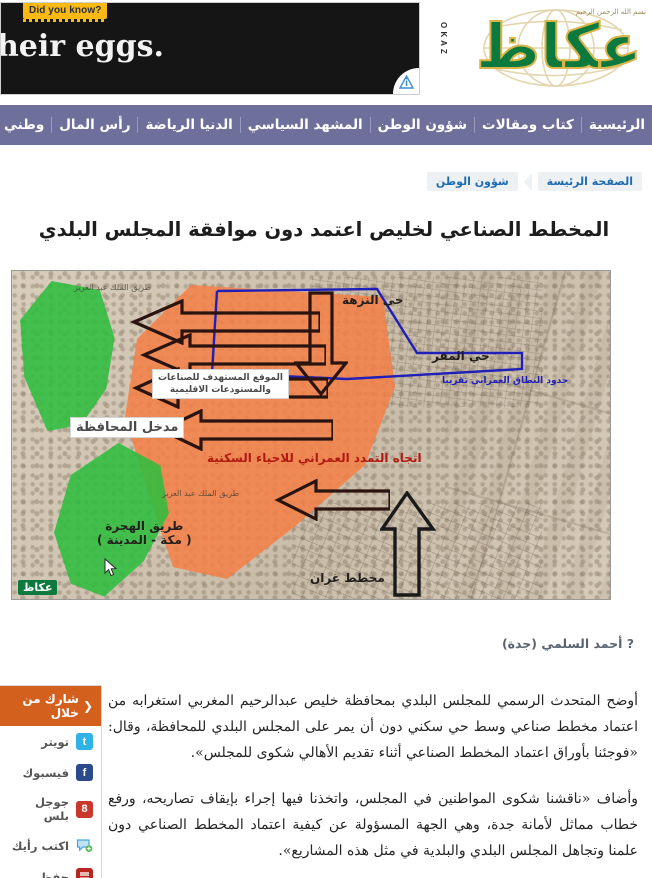 This screenshot has height=878, width=652. I want to click on logo-latin-name: O K A Z, so click(443, 38).